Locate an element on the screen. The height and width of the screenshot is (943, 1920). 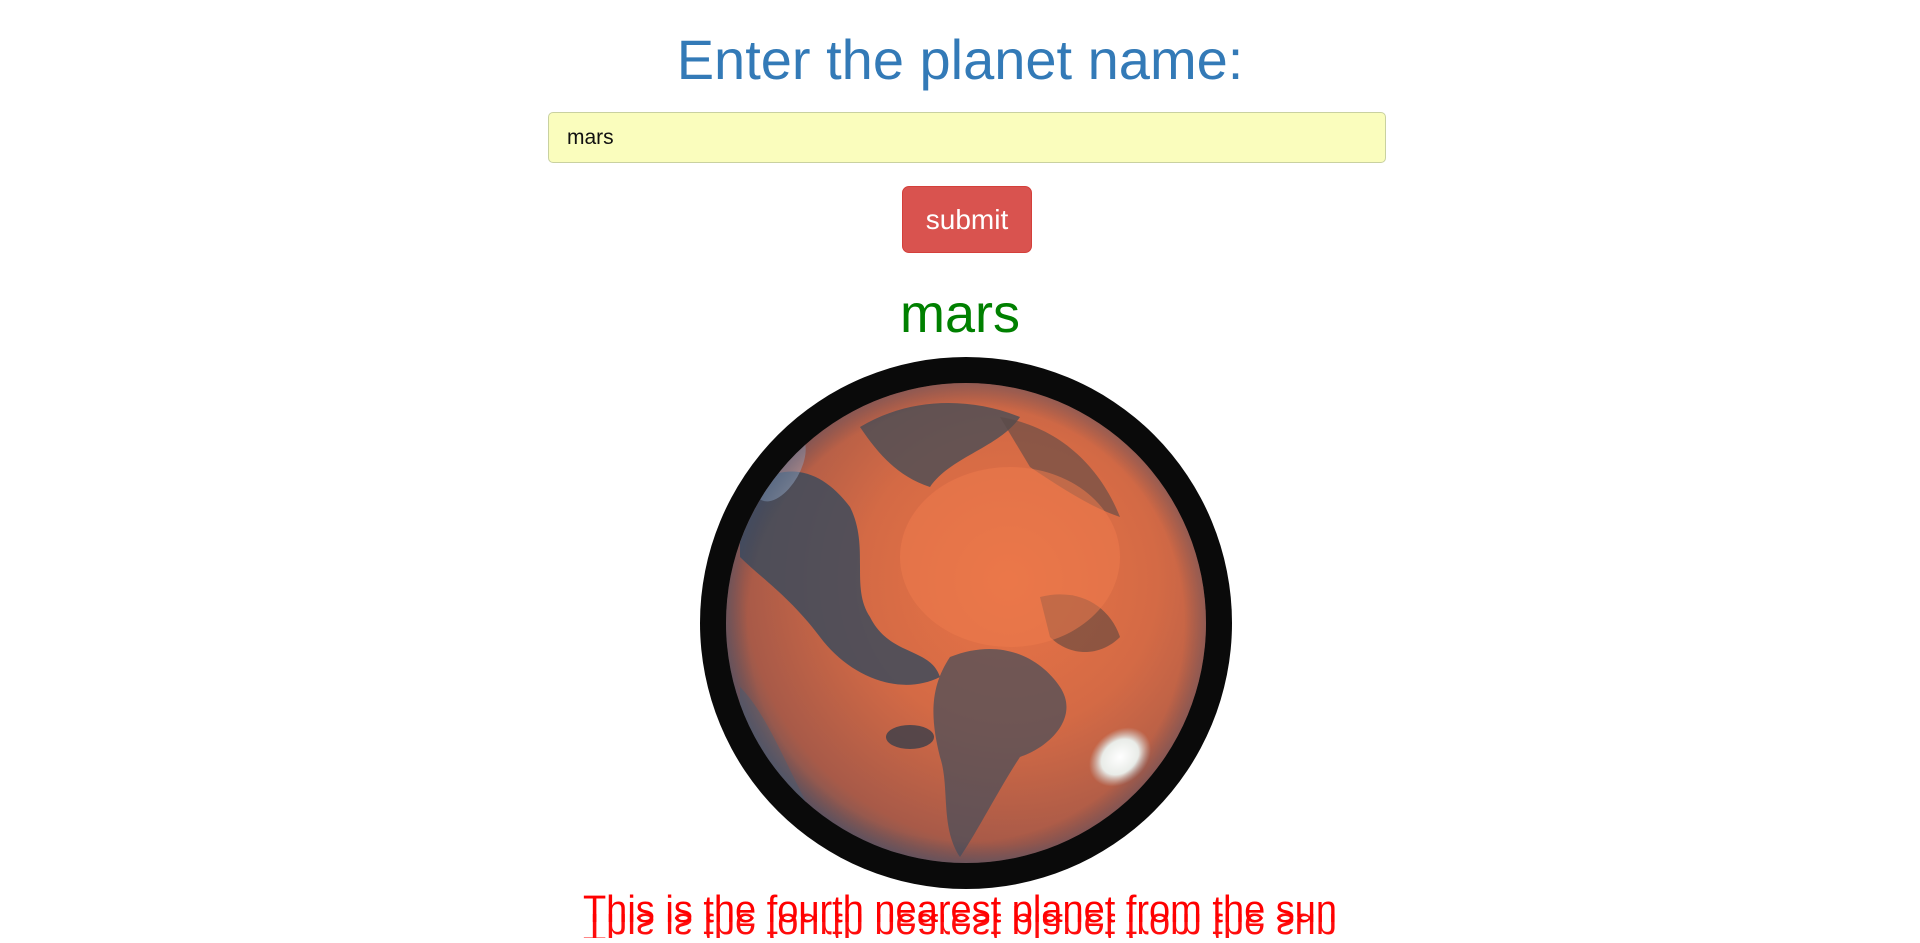
submit-button: submit is located at coordinates (967, 219).